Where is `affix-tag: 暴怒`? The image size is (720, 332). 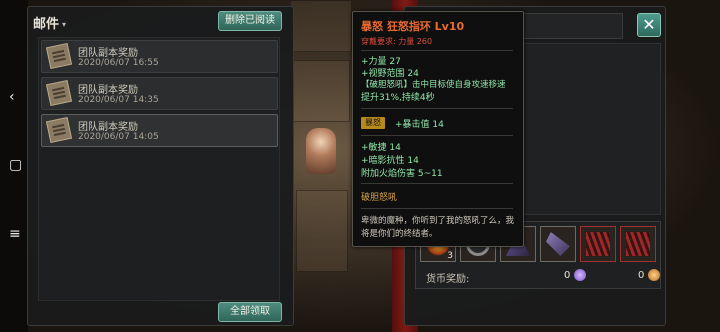 affix-tag: 暴怒 is located at coordinates (373, 123).